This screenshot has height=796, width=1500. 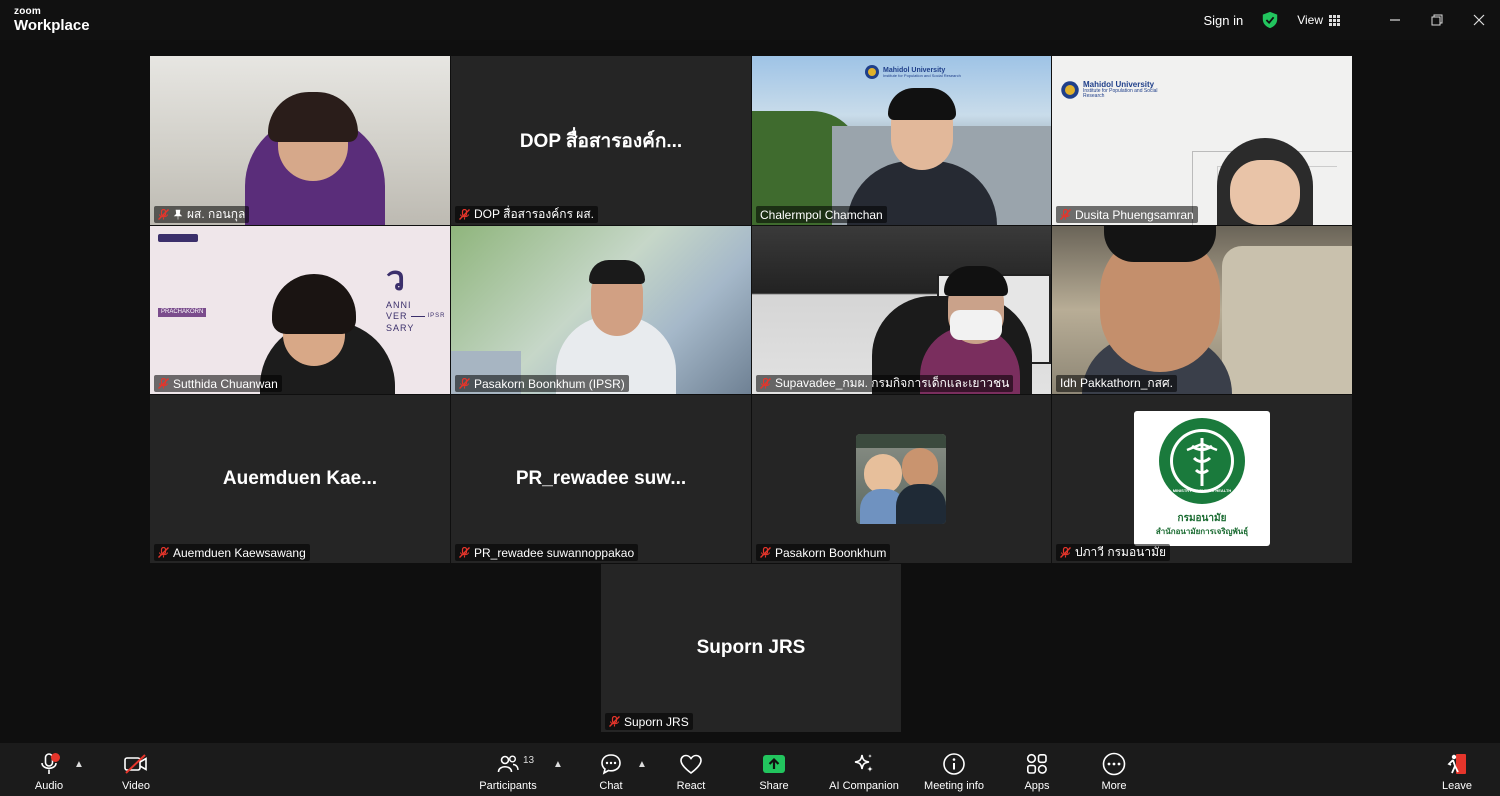 What do you see at coordinates (691, 786) in the screenshot?
I see `react-label: React` at bounding box center [691, 786].